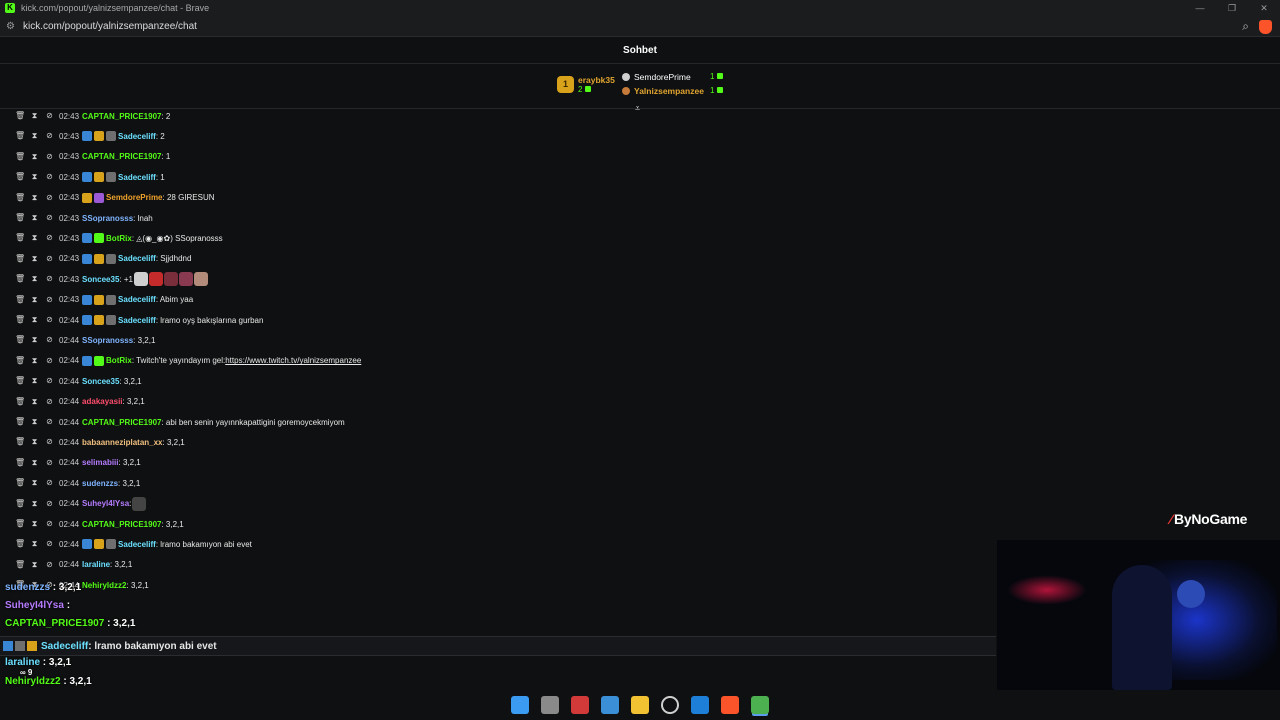 The width and height of the screenshot is (1280, 720). I want to click on chat-message: 🗑 ⧗ ⊘ 02:43 Sadeceliff: 1, so click(82, 177).